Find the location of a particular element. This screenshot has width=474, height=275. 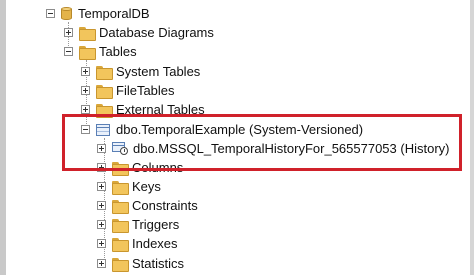

tree-node-triggers: Triggers is located at coordinates (138, 224).